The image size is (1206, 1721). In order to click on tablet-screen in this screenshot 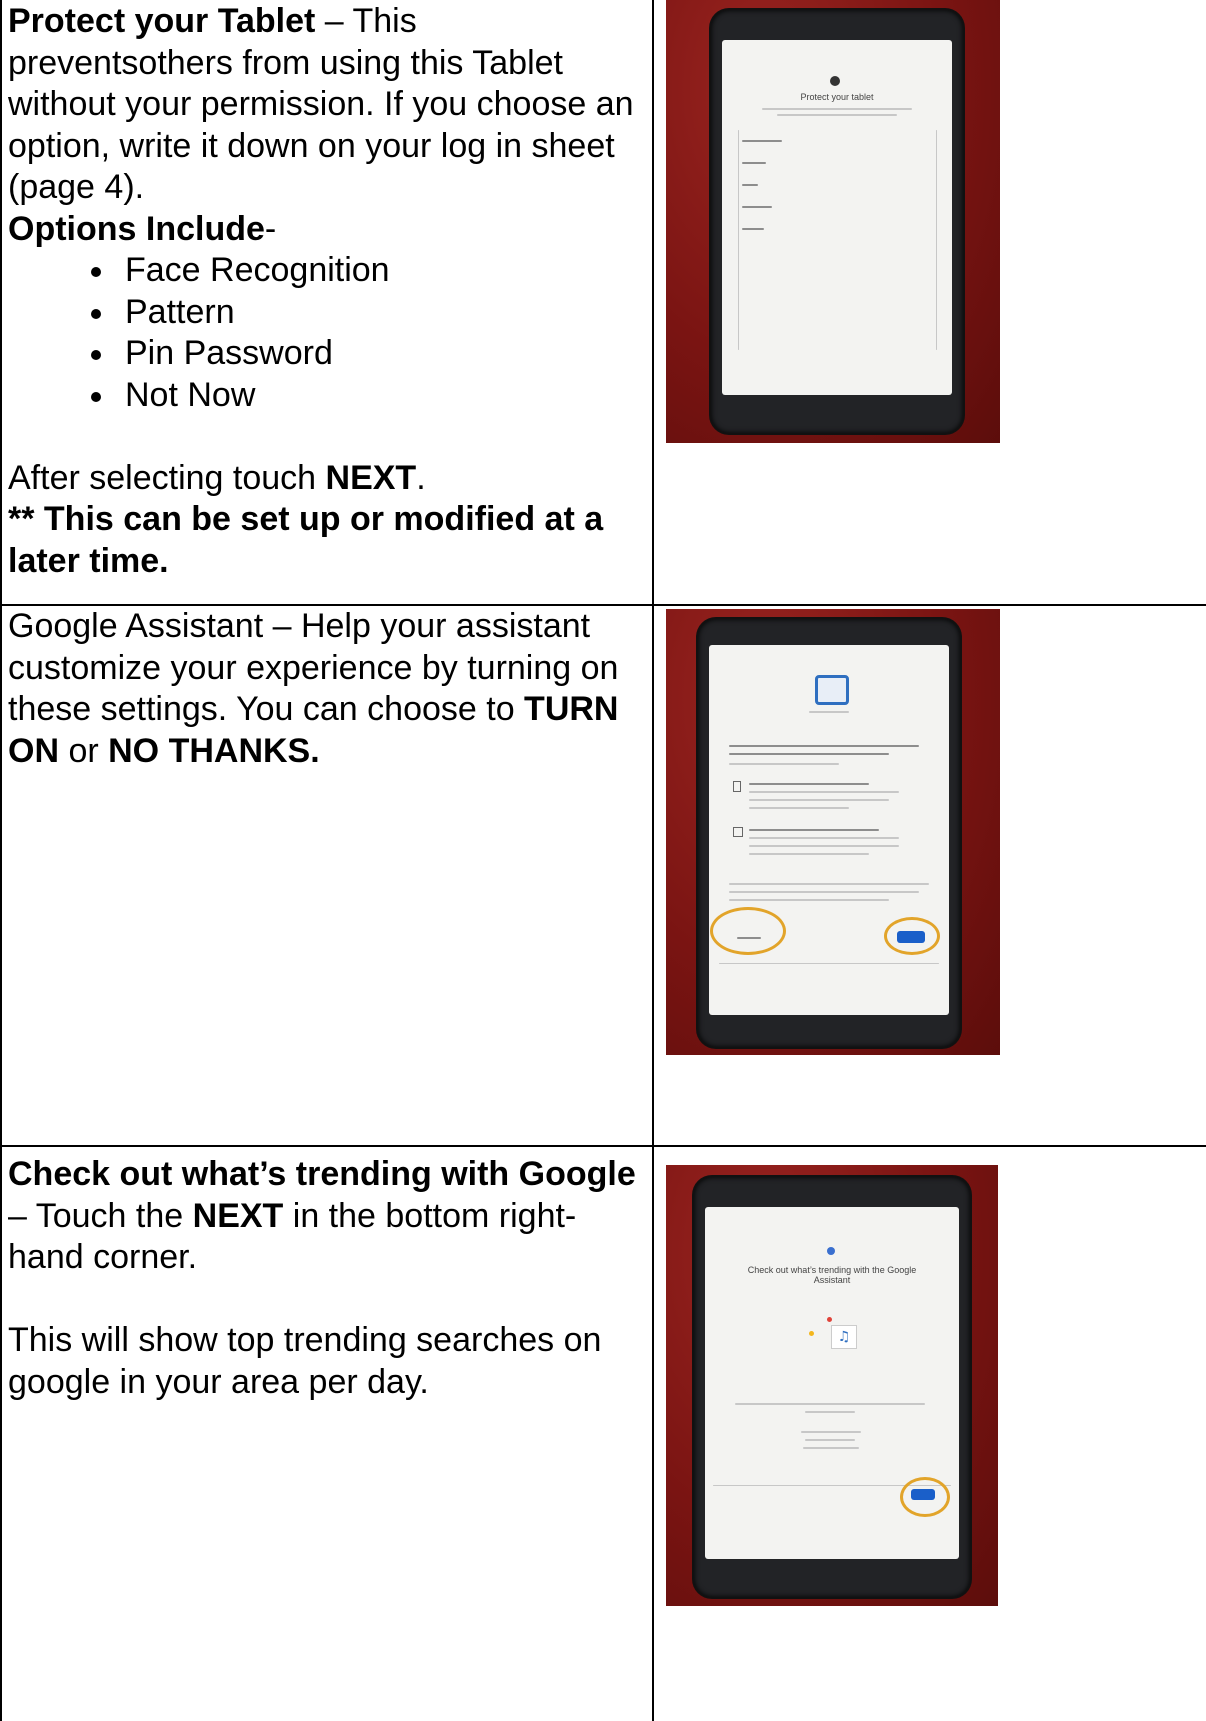, I will do `click(829, 830)`.